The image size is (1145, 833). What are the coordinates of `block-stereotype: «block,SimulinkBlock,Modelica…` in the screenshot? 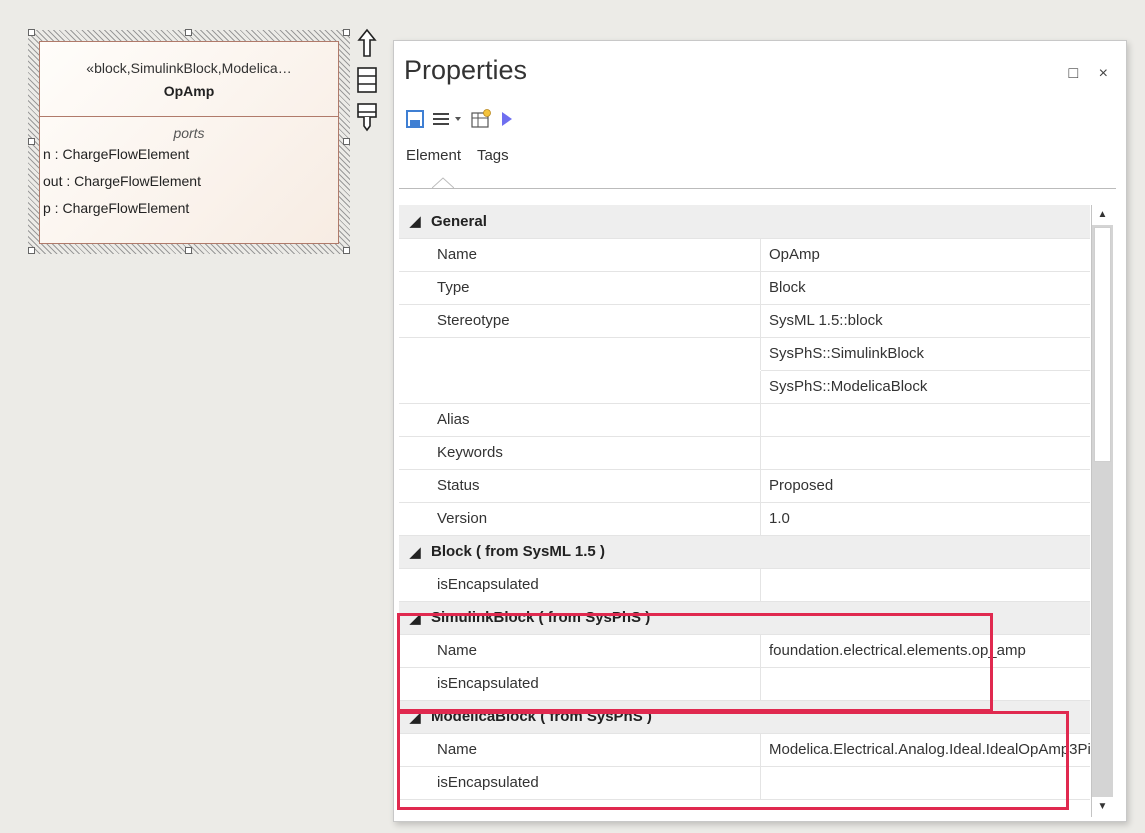 It's located at (189, 68).